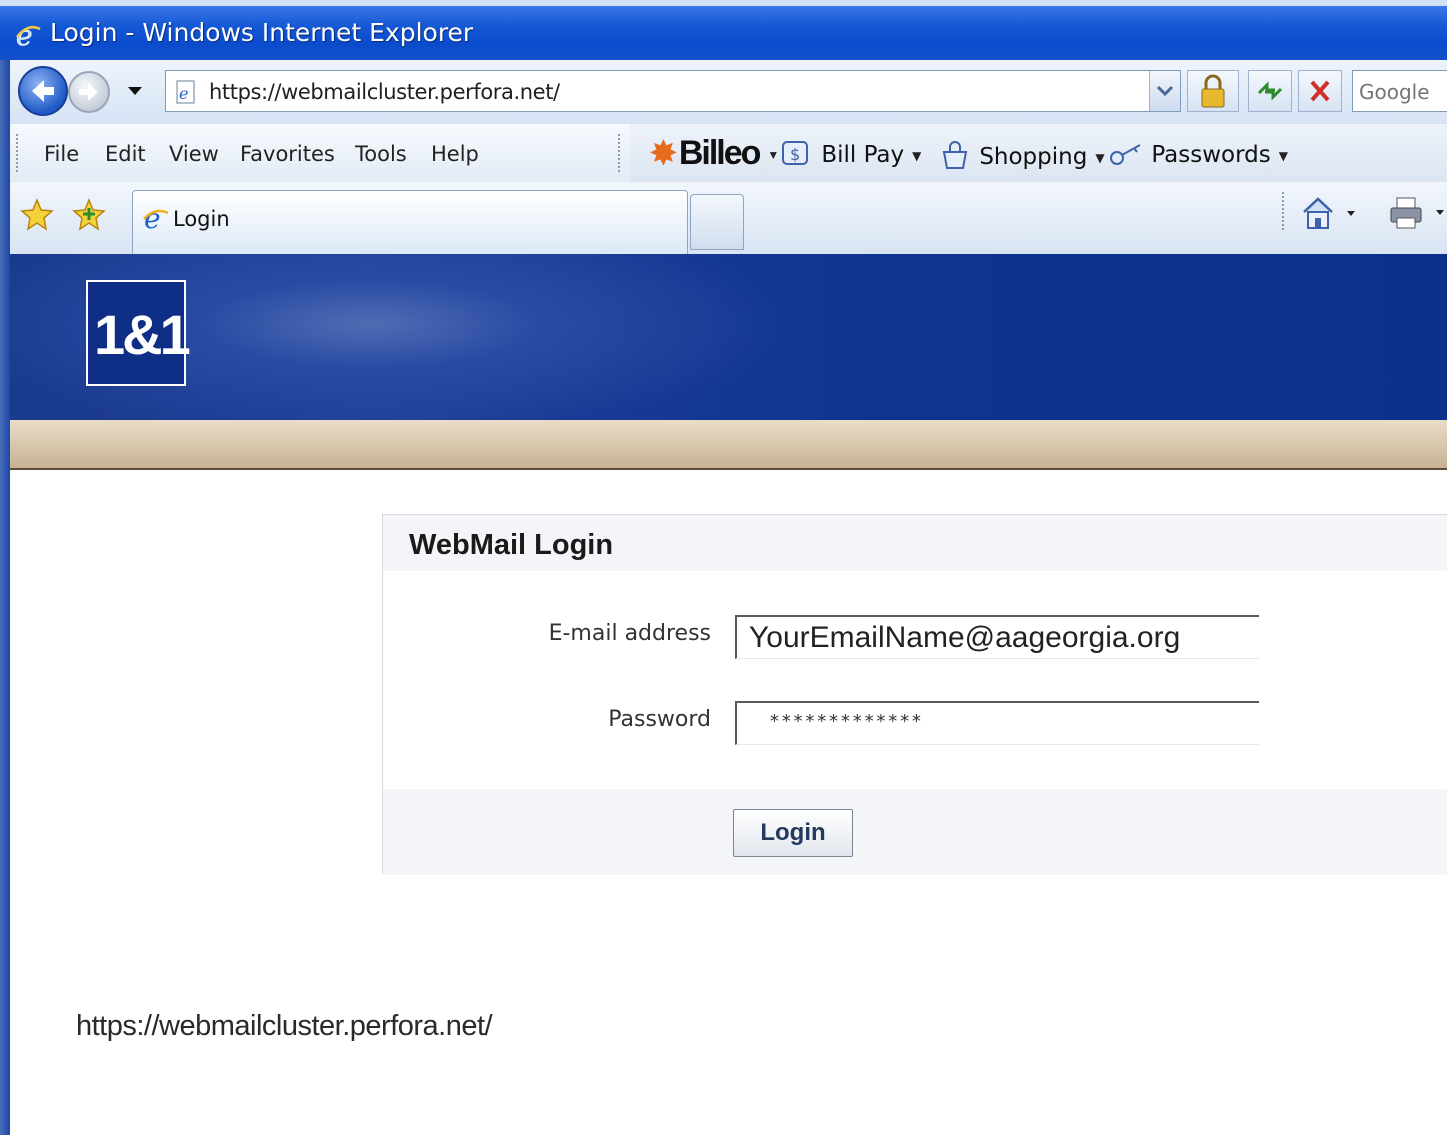  I want to click on ie-page-icon: e, so click(156, 219).